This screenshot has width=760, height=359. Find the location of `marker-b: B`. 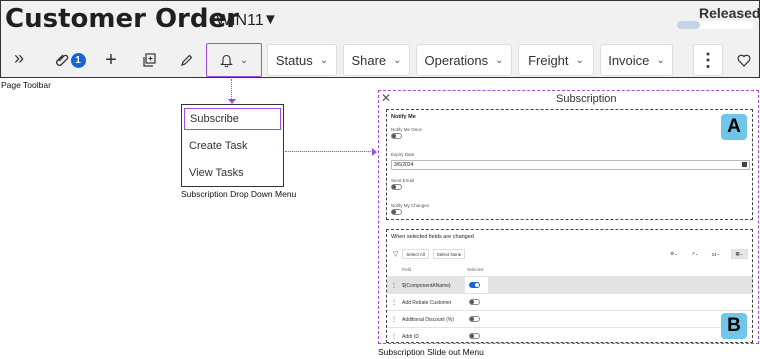

marker-b: B is located at coordinates (734, 326).